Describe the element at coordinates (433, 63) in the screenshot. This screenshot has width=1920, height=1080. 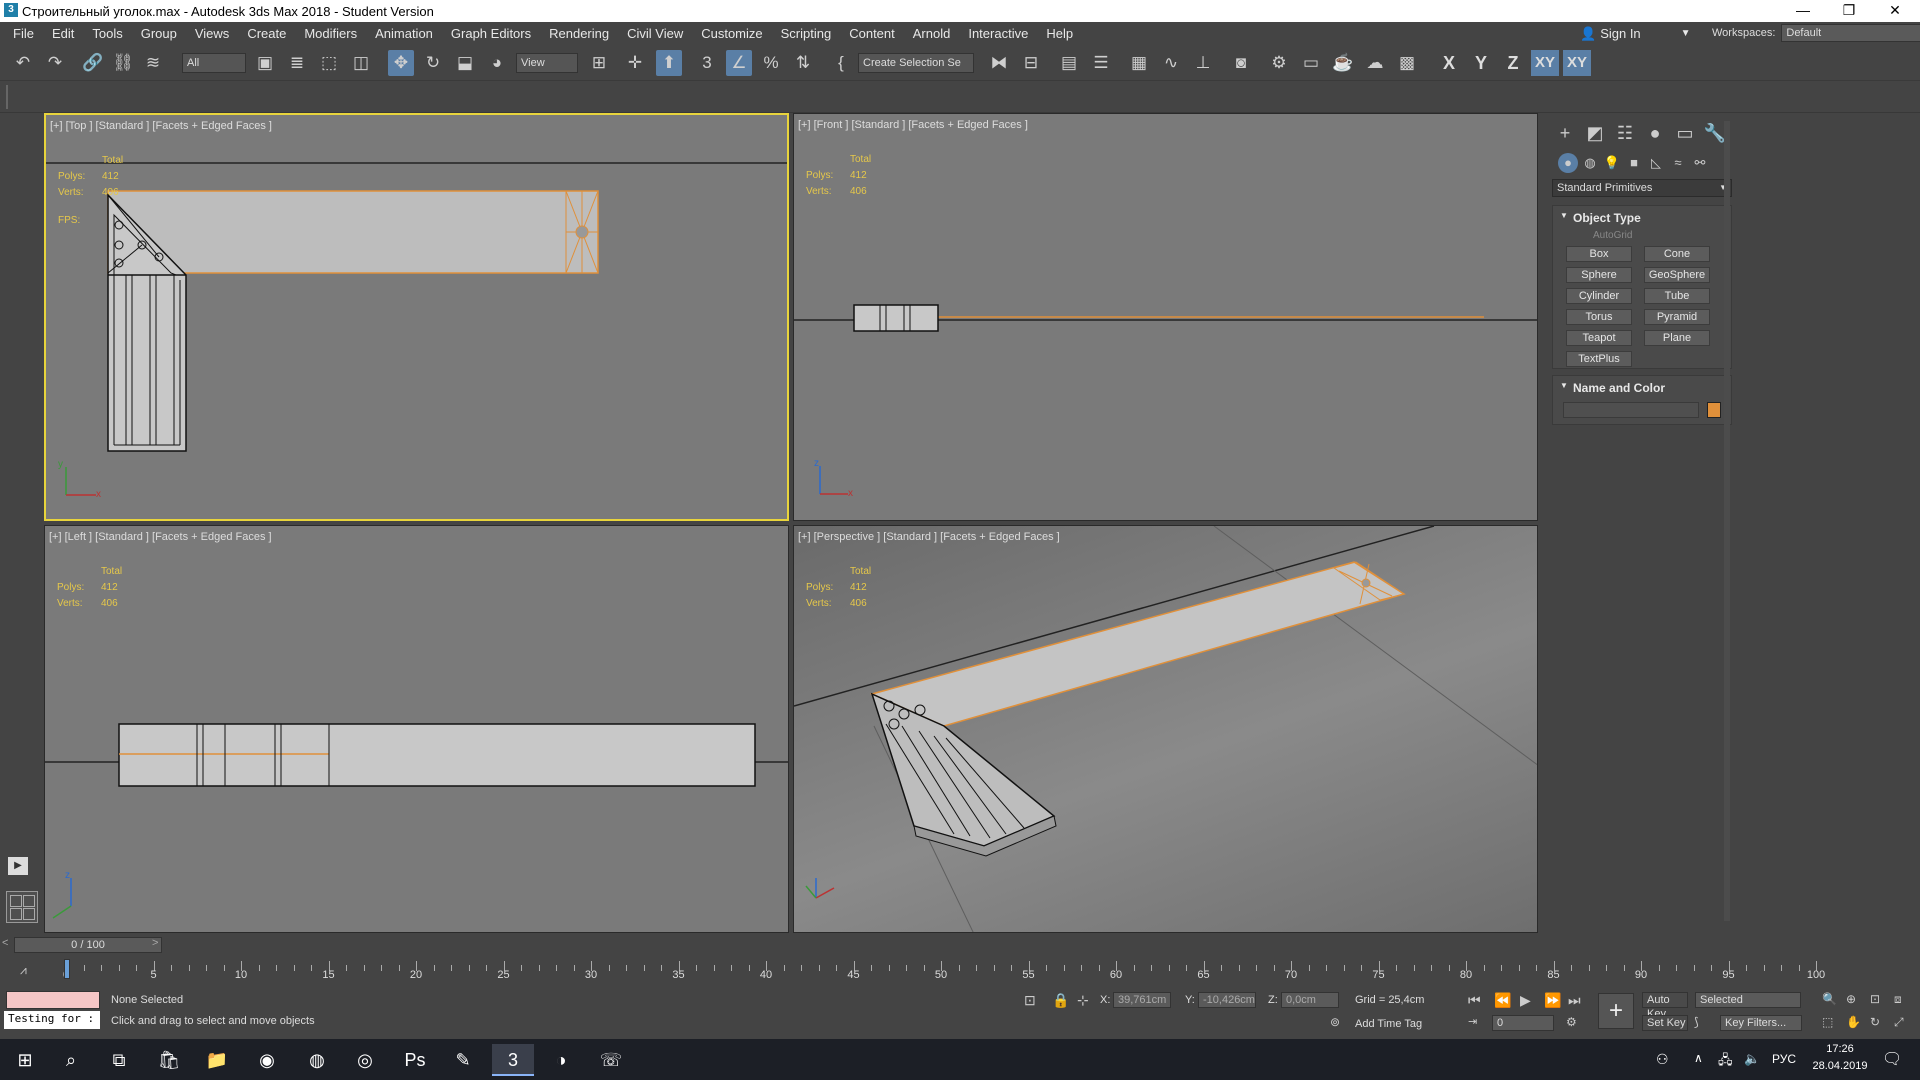
I see `select-and-rotate-icon: ↻` at that location.